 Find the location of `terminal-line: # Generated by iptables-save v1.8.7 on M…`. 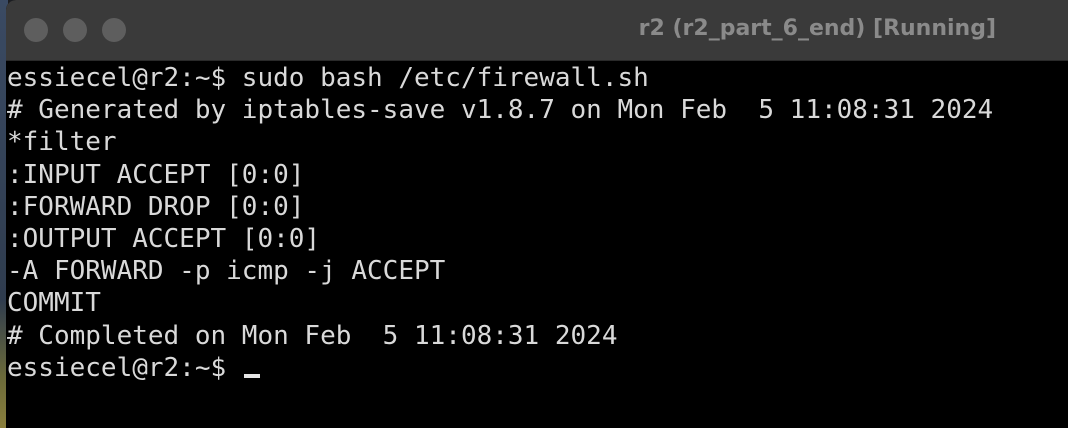

terminal-line: # Generated by iptables-save v1.8.7 on M… is located at coordinates (500, 110).